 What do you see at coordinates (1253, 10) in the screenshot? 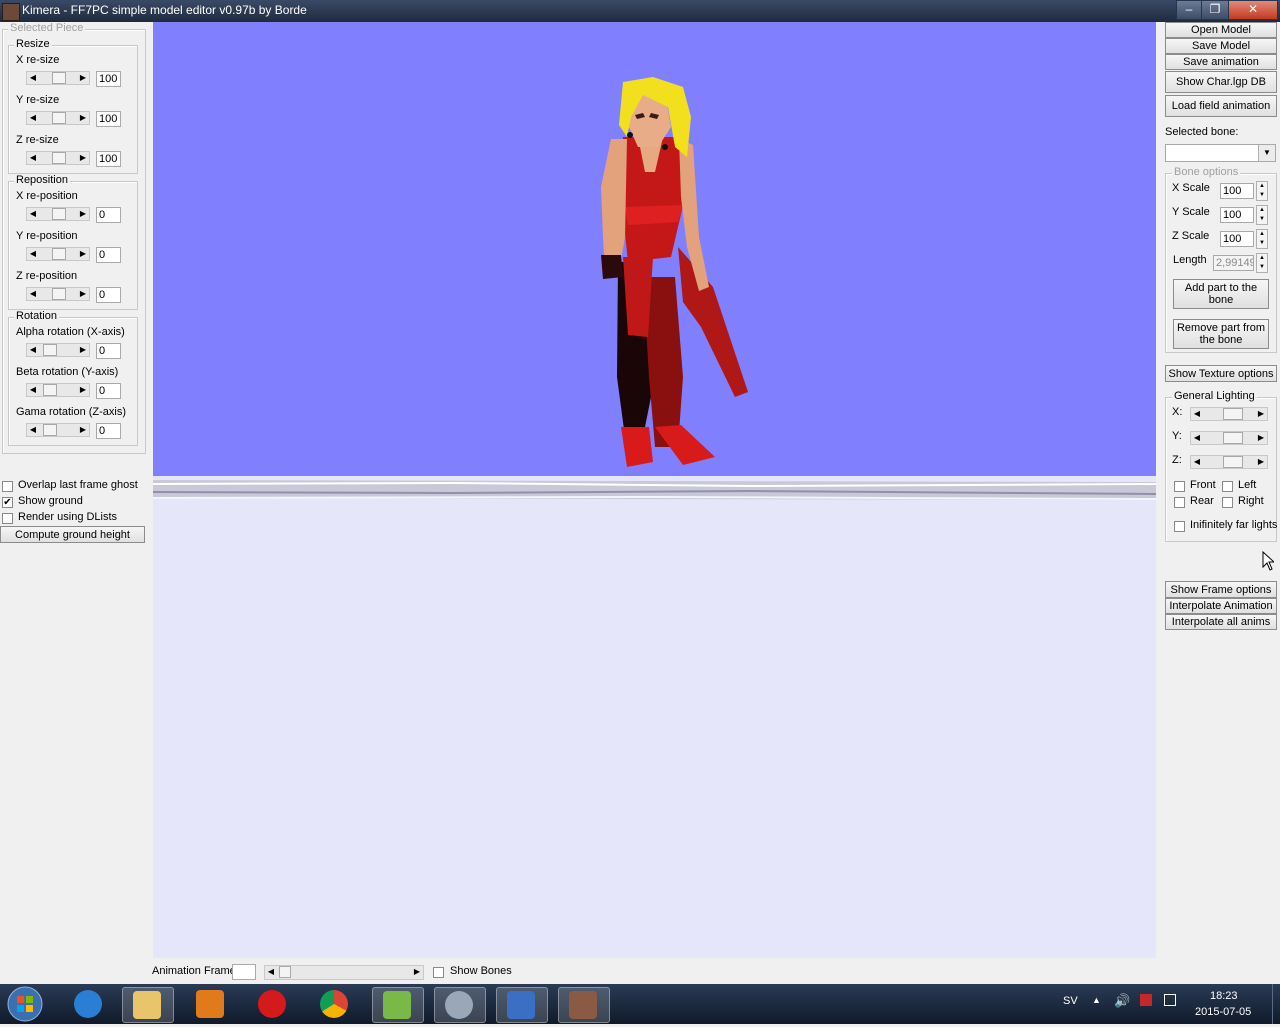
I see `close-button: ✕` at bounding box center [1253, 10].